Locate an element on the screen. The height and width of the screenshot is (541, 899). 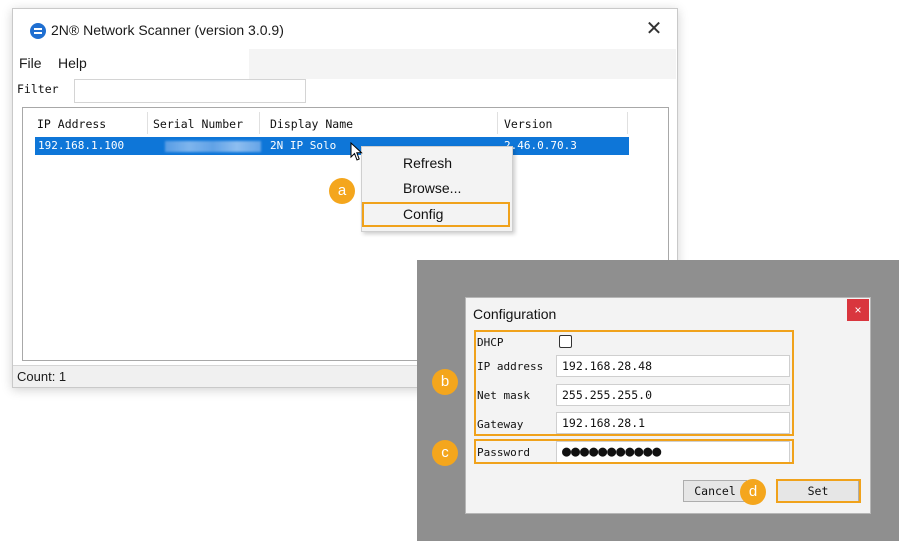
window-close-button: ✕ is located at coordinates (654, 29).